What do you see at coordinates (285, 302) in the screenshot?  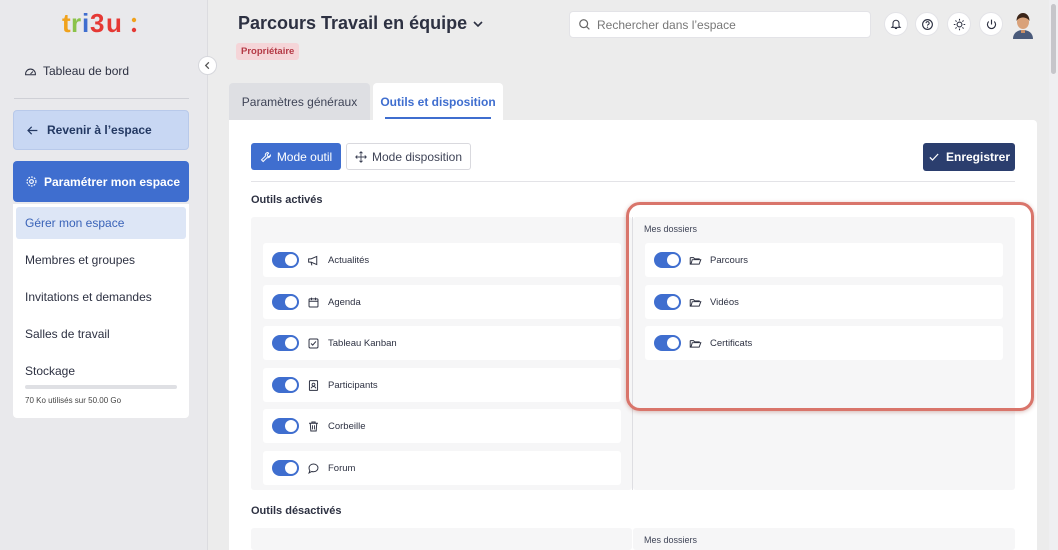 I see `toggle-agenda` at bounding box center [285, 302].